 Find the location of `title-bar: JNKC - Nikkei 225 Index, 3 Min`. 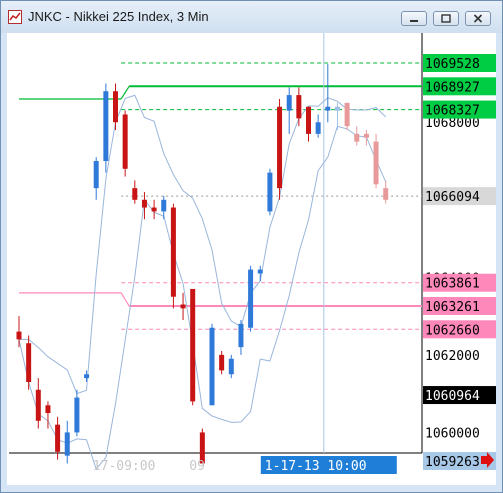

title-bar: JNKC - Nikkei 225 Index, 3 Min is located at coordinates (251, 17).